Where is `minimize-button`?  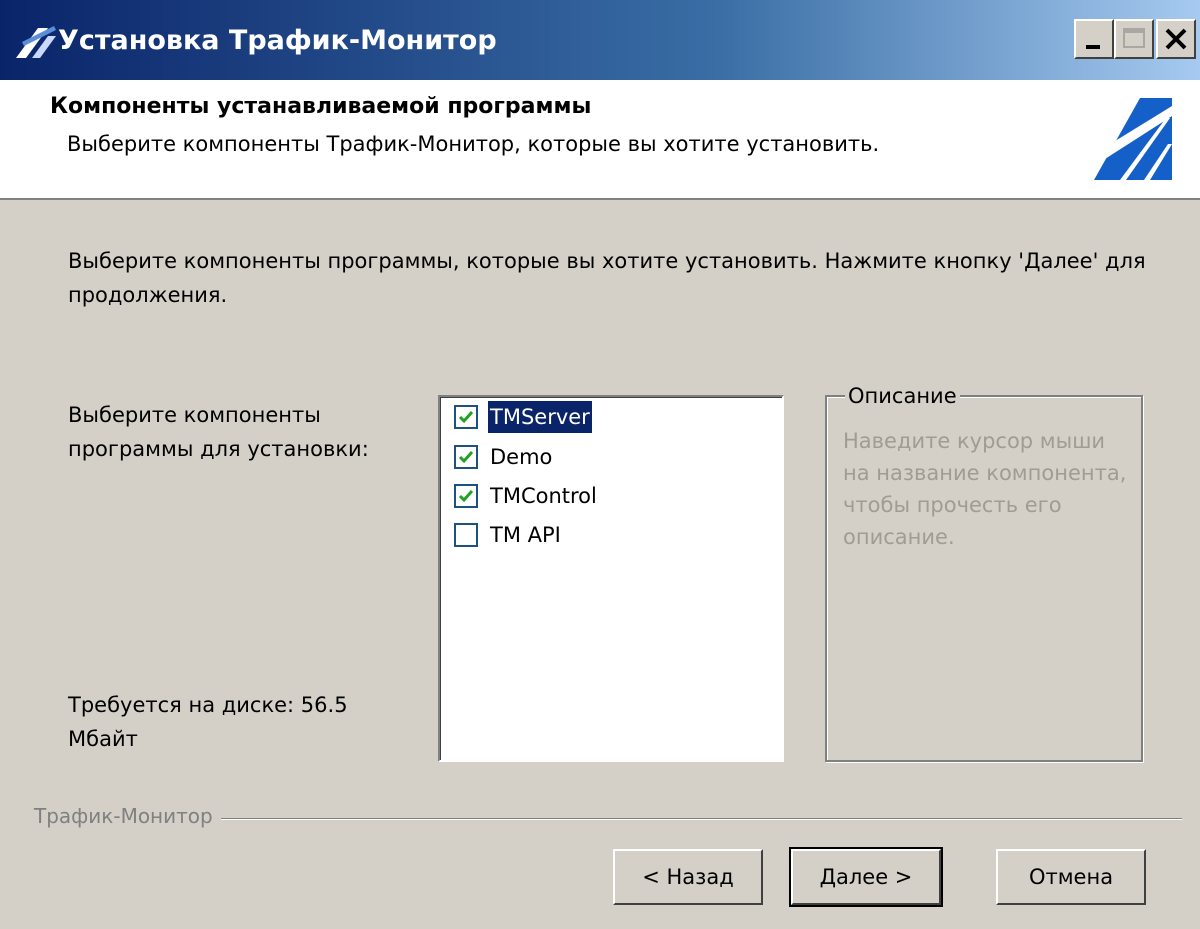 minimize-button is located at coordinates (1094, 39).